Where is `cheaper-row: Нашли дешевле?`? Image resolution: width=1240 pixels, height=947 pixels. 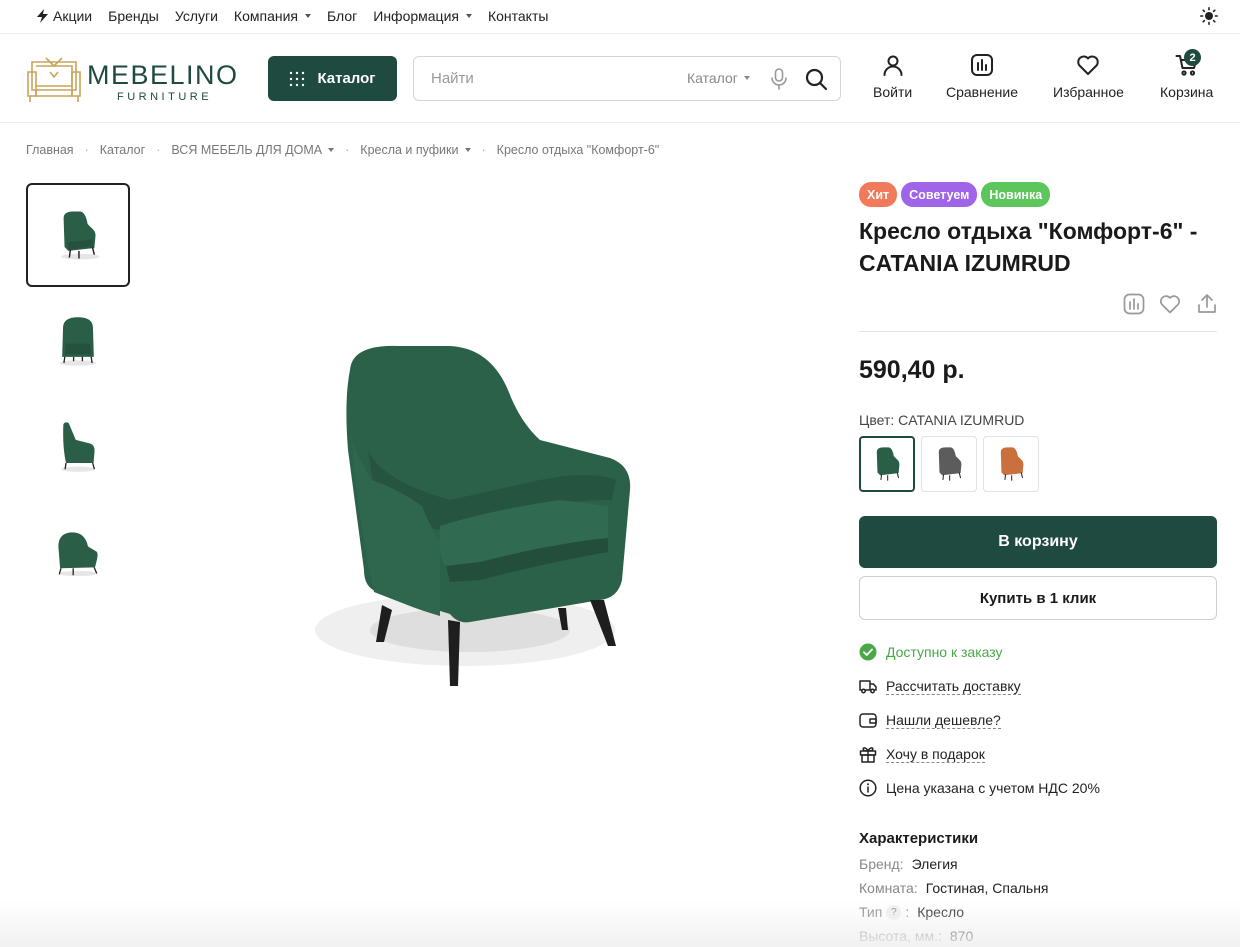
cheaper-row: Нашли дешевле? is located at coordinates (930, 720).